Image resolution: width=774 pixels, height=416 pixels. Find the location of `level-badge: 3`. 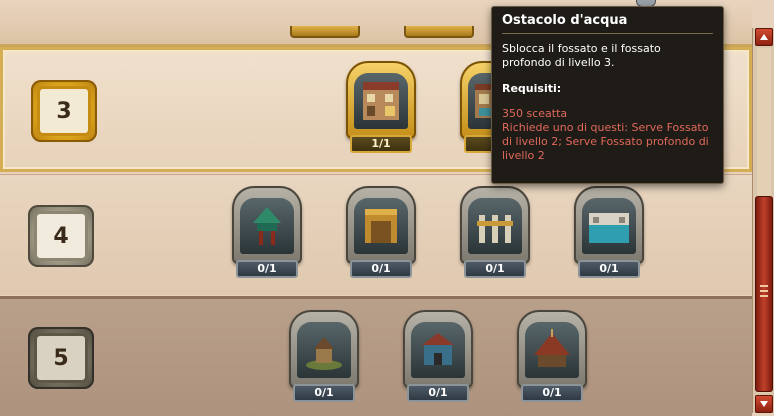

level-badge: 3 is located at coordinates (64, 111).